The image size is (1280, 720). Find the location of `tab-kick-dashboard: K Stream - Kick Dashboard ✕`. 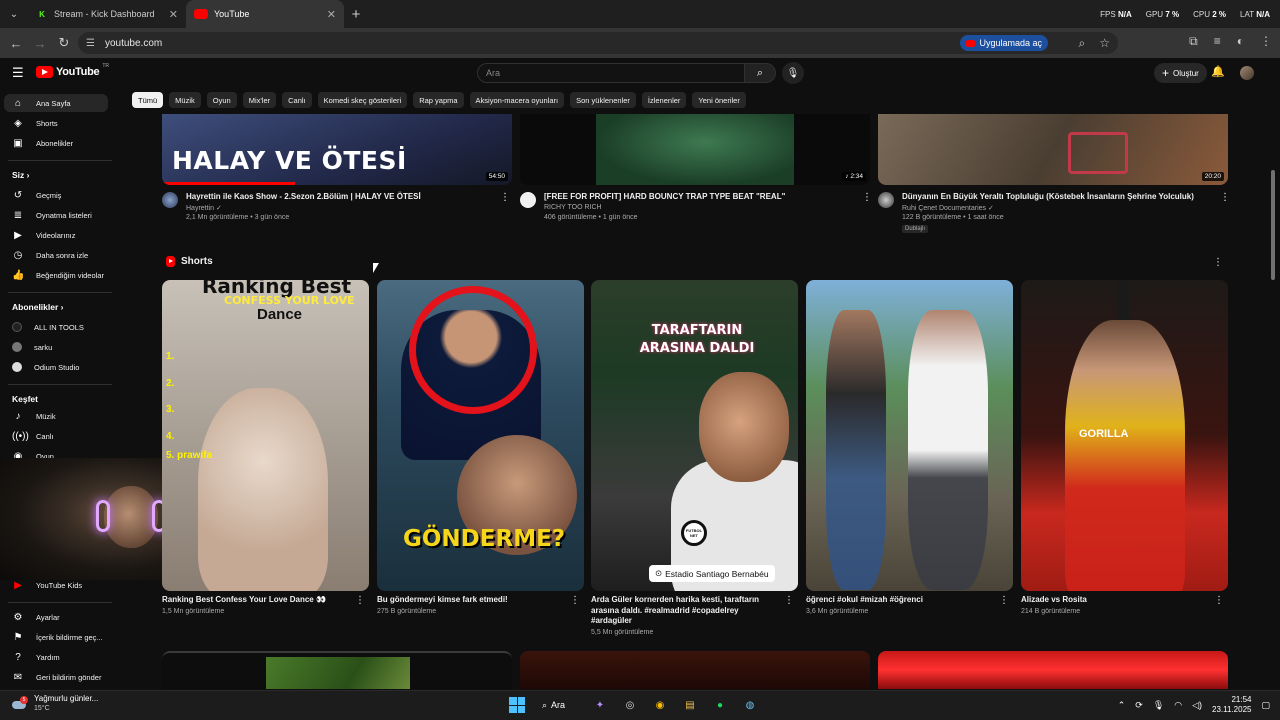

tab-kick-dashboard: K Stream - Kick Dashboard ✕ is located at coordinates (107, 14).